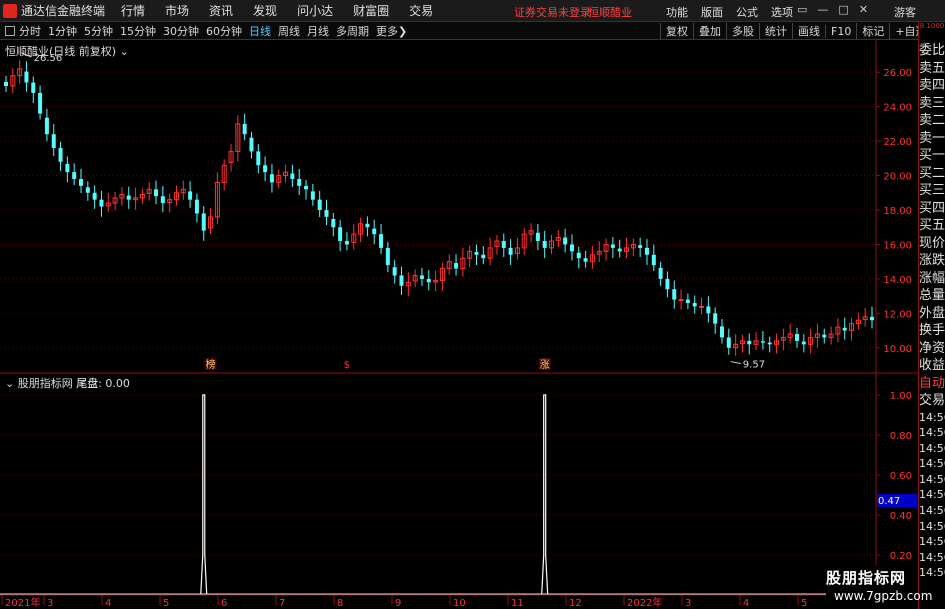 Image resolution: width=945 pixels, height=609 pixels. Describe the element at coordinates (742, 31) in the screenshot. I see `tool-multi-stock: 多股` at that location.